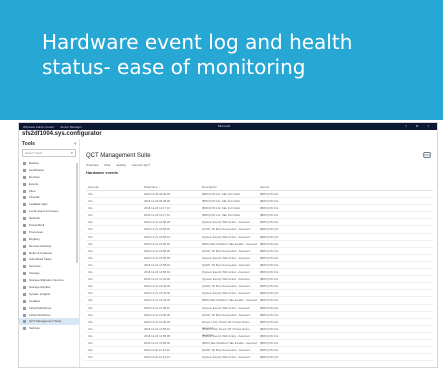 The height and width of the screenshot is (368, 443). What do you see at coordinates (49, 246) in the screenshot?
I see `sidebar-item: Remote Desktop` at bounding box center [49, 246].